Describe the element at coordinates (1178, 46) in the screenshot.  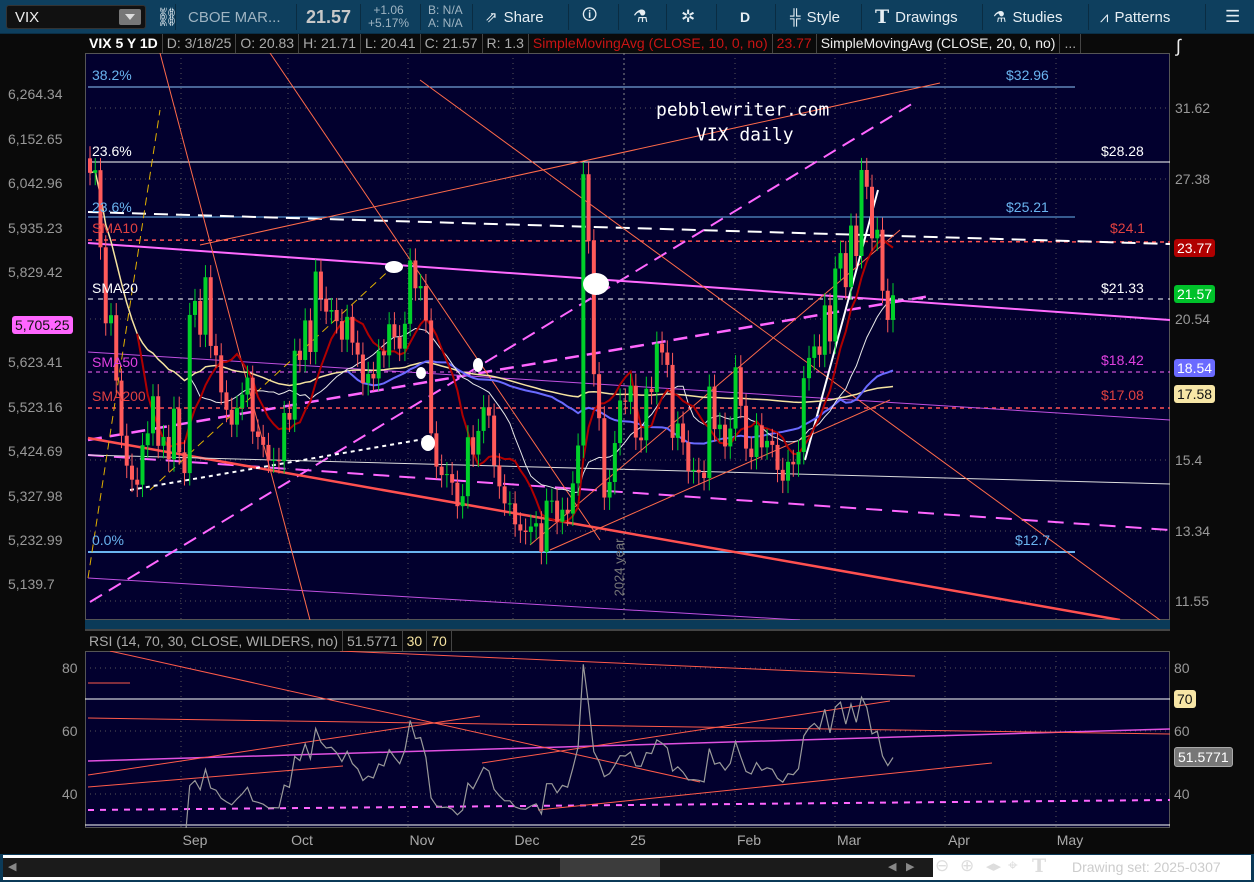
I see `curve-toggle-icon: ∫` at that location.